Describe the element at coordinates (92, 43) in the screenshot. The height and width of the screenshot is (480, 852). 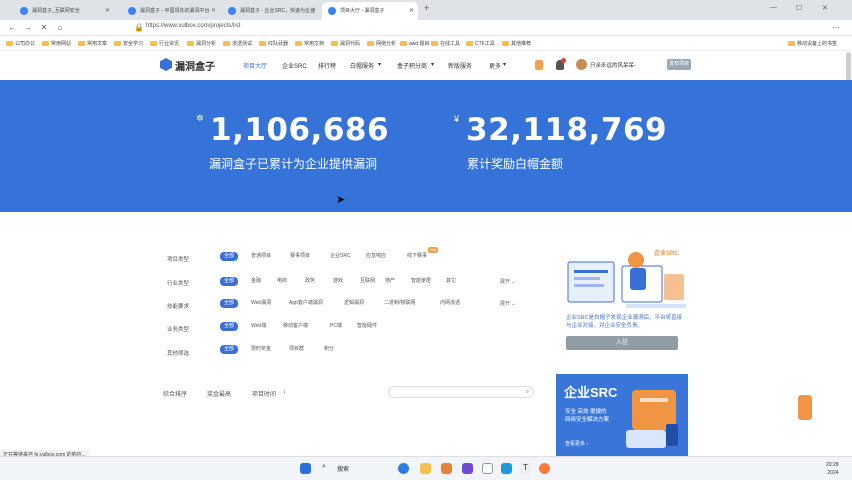
I see `bookmark-item: 常用文章` at that location.